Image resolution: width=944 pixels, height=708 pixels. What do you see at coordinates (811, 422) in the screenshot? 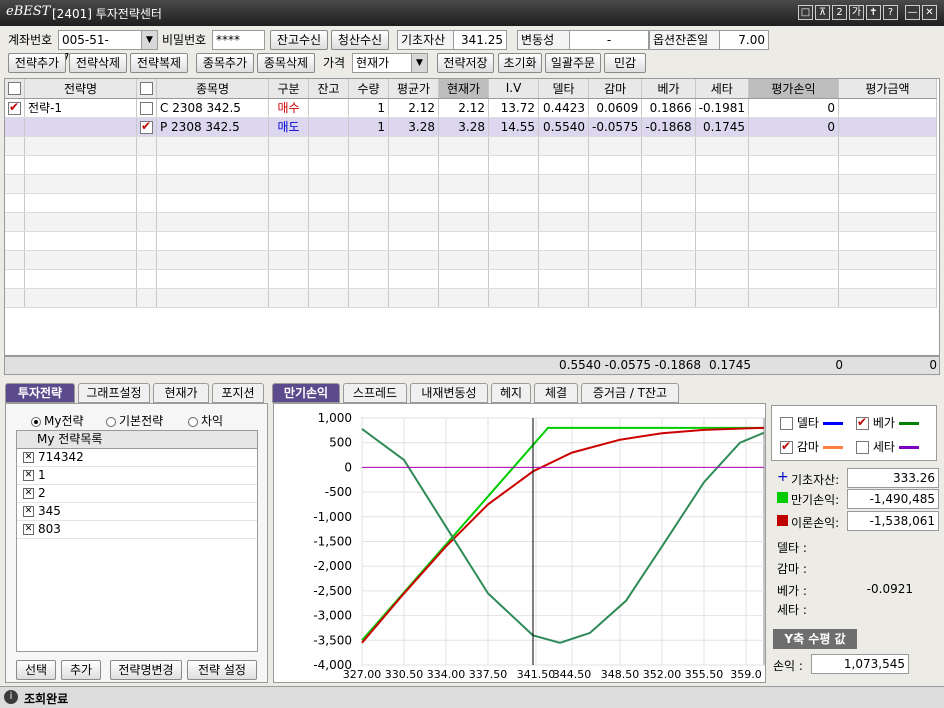
I see `legend-delta: 델타` at bounding box center [811, 422].